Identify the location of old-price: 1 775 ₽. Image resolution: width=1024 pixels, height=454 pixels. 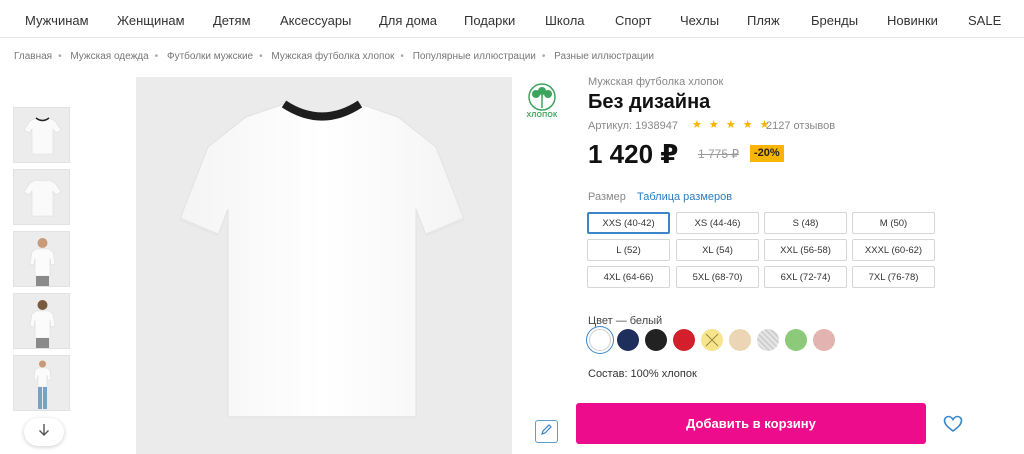
(718, 154).